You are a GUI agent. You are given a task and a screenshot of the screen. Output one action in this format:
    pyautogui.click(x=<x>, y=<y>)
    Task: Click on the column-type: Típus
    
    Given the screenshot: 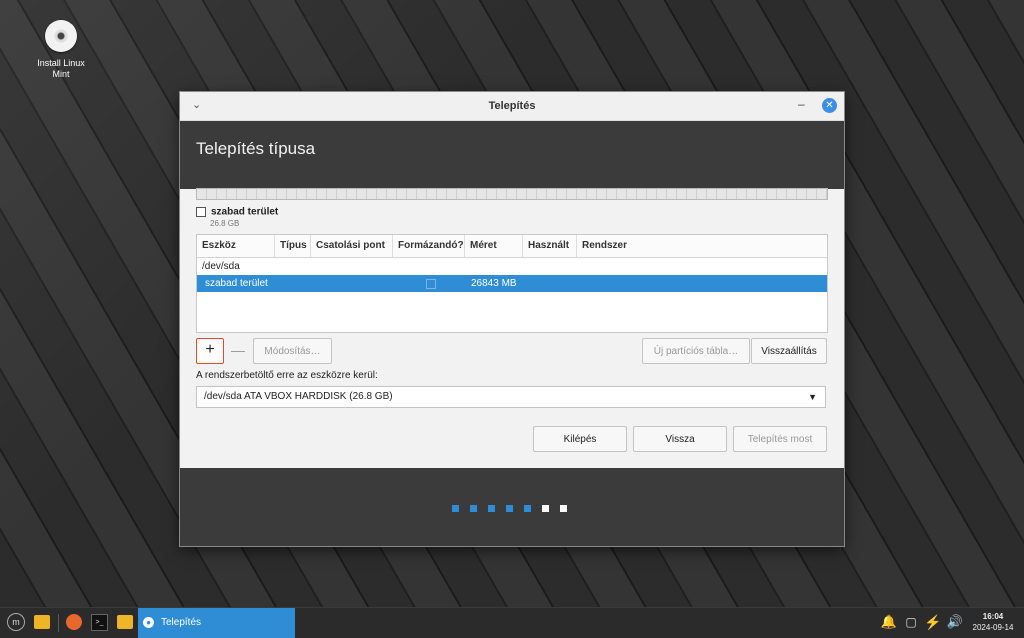 What is the action you would take?
    pyautogui.click(x=293, y=246)
    